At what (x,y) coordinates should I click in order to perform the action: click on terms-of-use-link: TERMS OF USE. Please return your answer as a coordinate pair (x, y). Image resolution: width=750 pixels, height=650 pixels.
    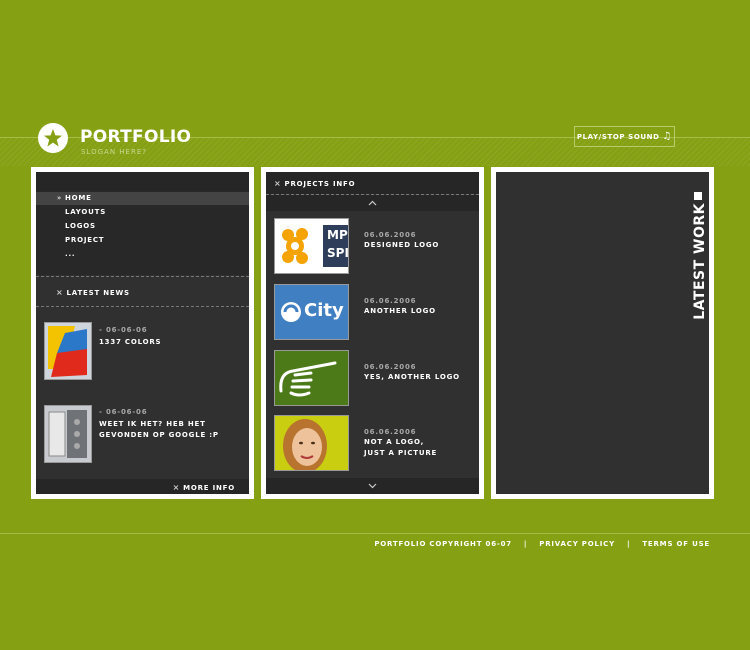
    Looking at the image, I should click on (676, 544).